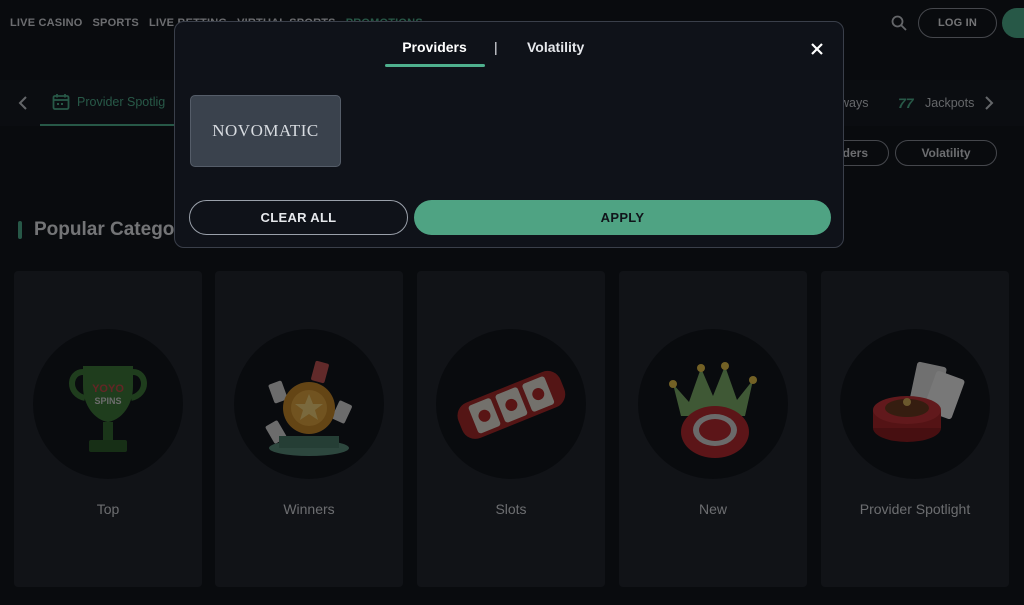 Image resolution: width=1024 pixels, height=605 pixels. I want to click on active-tab-underline, so click(435, 65).